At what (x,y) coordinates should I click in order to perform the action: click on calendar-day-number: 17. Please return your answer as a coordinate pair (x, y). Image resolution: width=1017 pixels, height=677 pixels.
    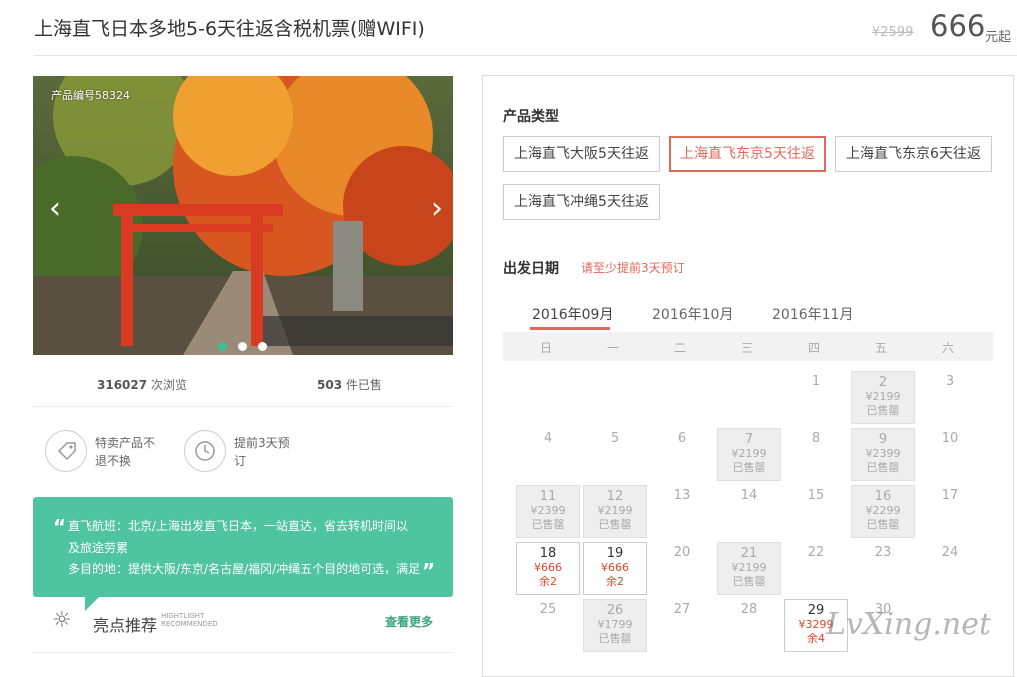
    Looking at the image, I should click on (950, 495).